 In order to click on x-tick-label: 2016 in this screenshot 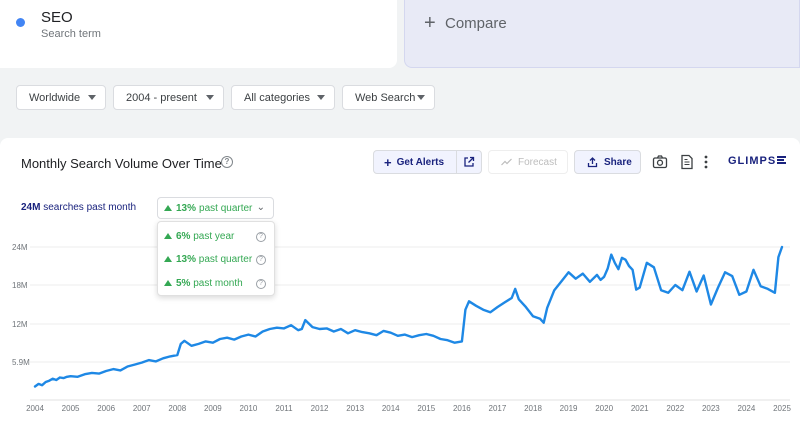, I will do `click(462, 408)`.